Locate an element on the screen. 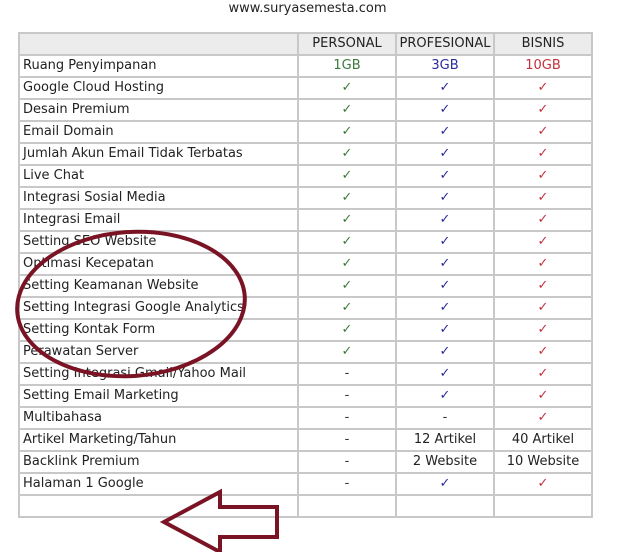 This screenshot has width=639, height=552. table-row: Integrasi Sosial Media ✓ ✓ ✓ is located at coordinates (305, 198).